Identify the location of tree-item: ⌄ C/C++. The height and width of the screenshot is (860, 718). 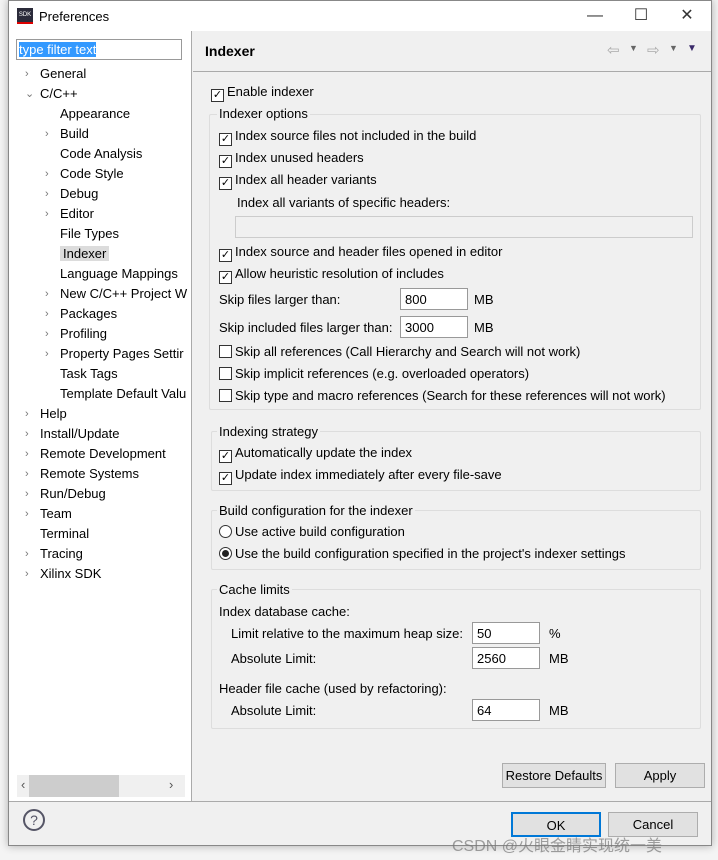
(51, 94).